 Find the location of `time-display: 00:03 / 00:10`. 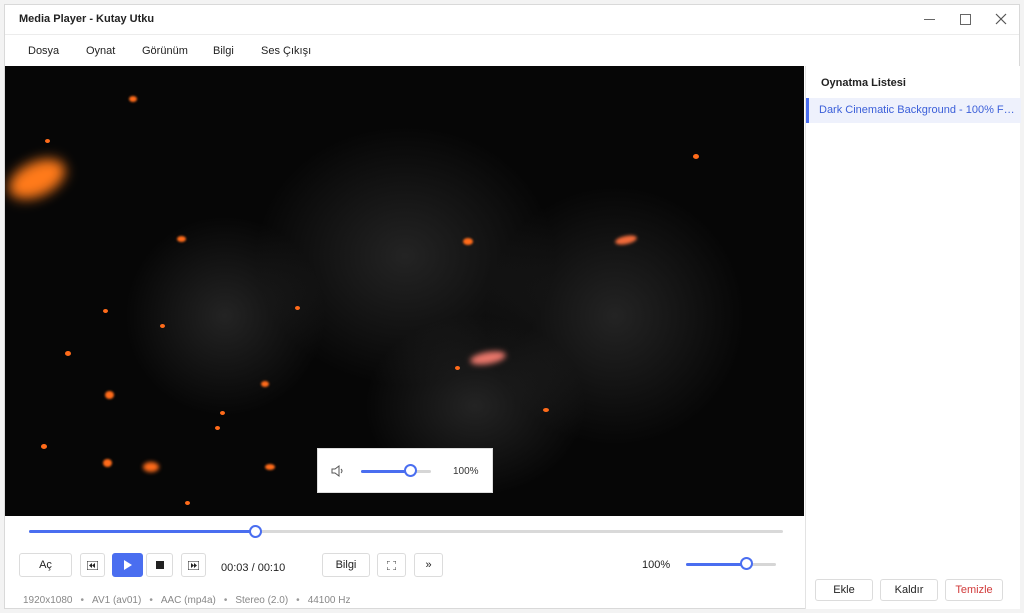

time-display: 00:03 / 00:10 is located at coordinates (253, 568).